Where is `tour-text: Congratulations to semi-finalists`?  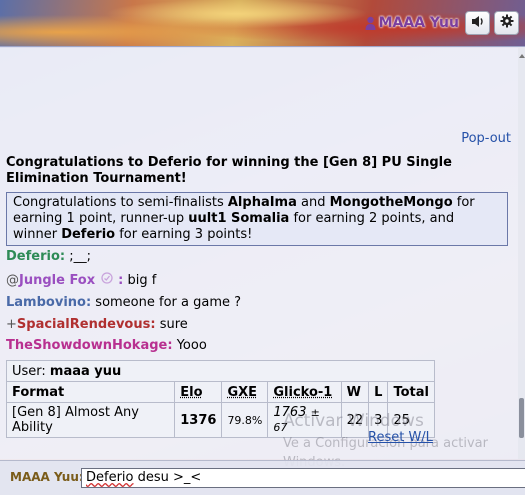
tour-text: Congratulations to semi-finalists is located at coordinates (120, 202).